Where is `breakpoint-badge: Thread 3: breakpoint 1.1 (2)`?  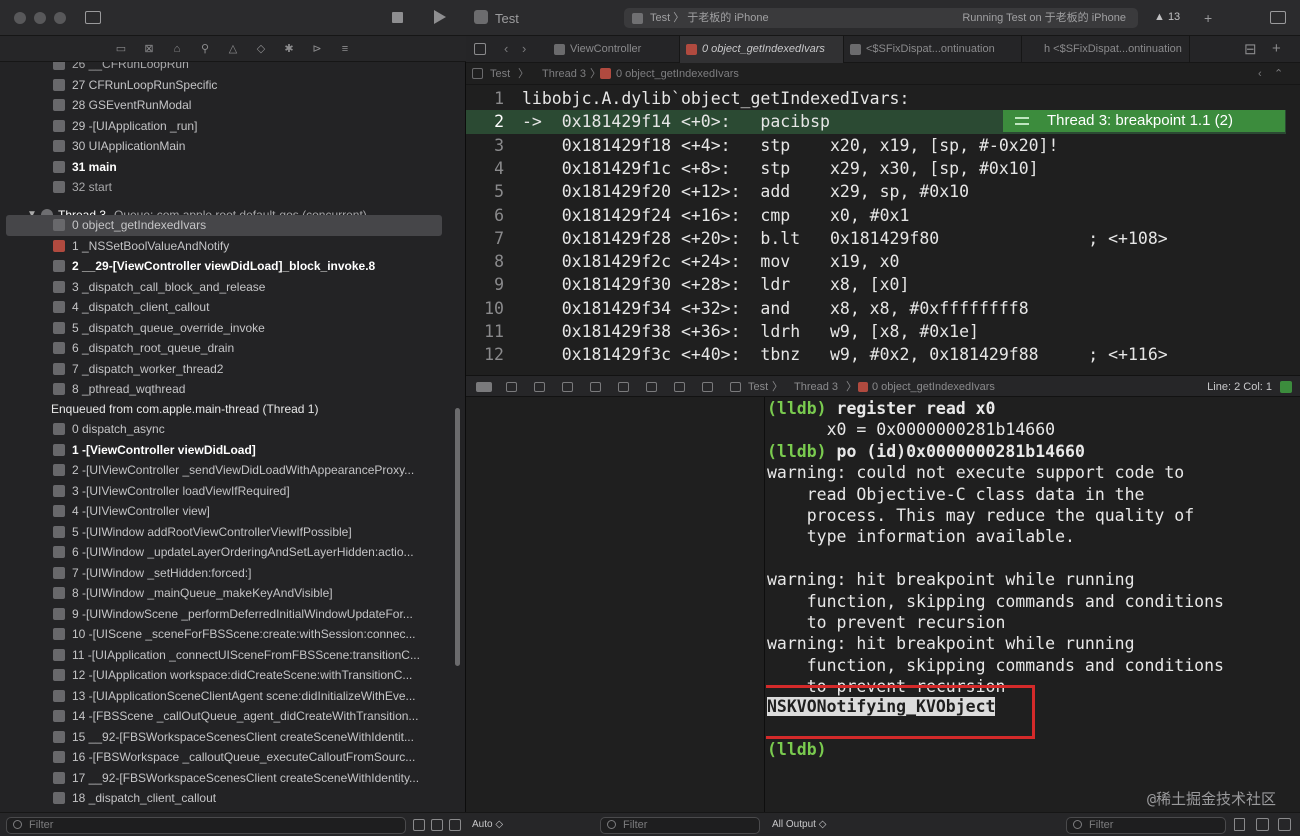
breakpoint-badge: Thread 3: breakpoint 1.1 (2) is located at coordinates (1144, 121).